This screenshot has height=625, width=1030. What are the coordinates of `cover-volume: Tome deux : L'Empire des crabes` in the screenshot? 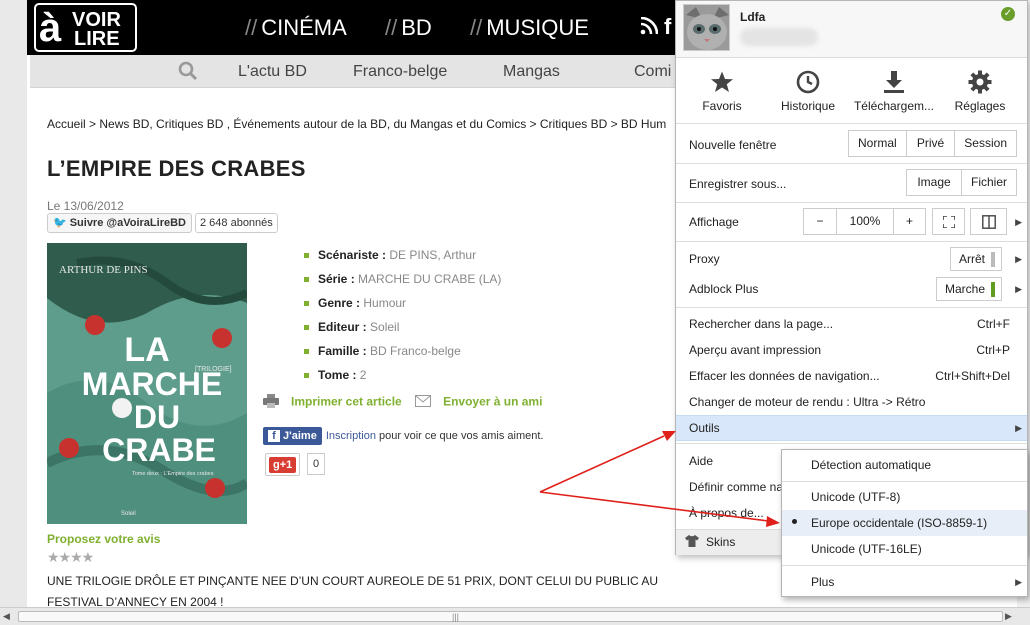 It's located at (173, 474).